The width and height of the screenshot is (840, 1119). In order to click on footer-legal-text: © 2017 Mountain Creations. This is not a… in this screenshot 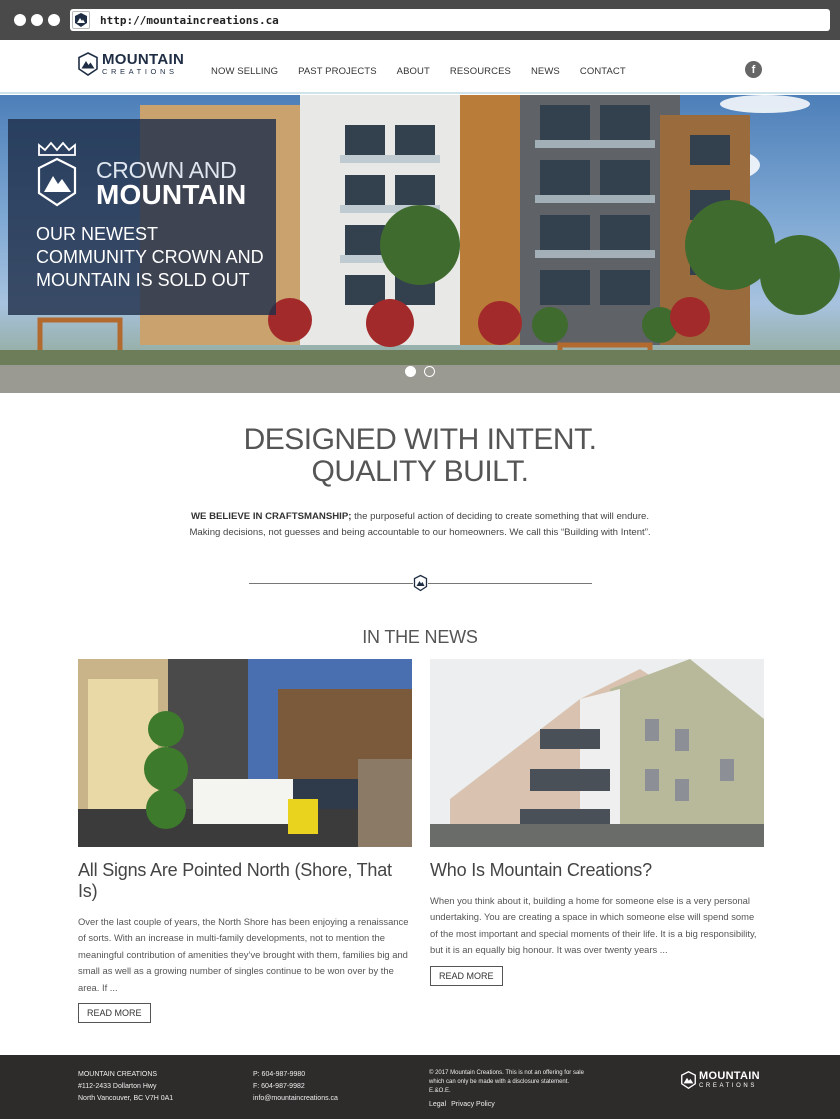, I will do `click(506, 1082)`.